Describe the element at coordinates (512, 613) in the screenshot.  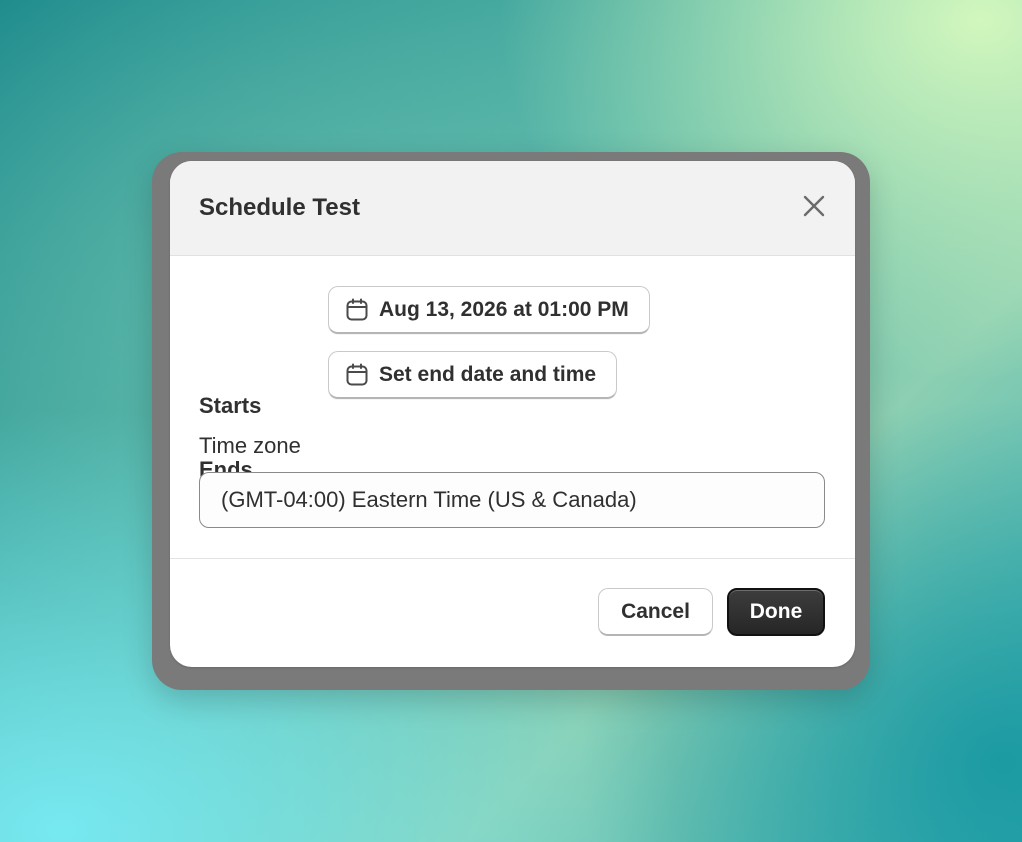
I see `dialog-footer: Cancel Done` at that location.